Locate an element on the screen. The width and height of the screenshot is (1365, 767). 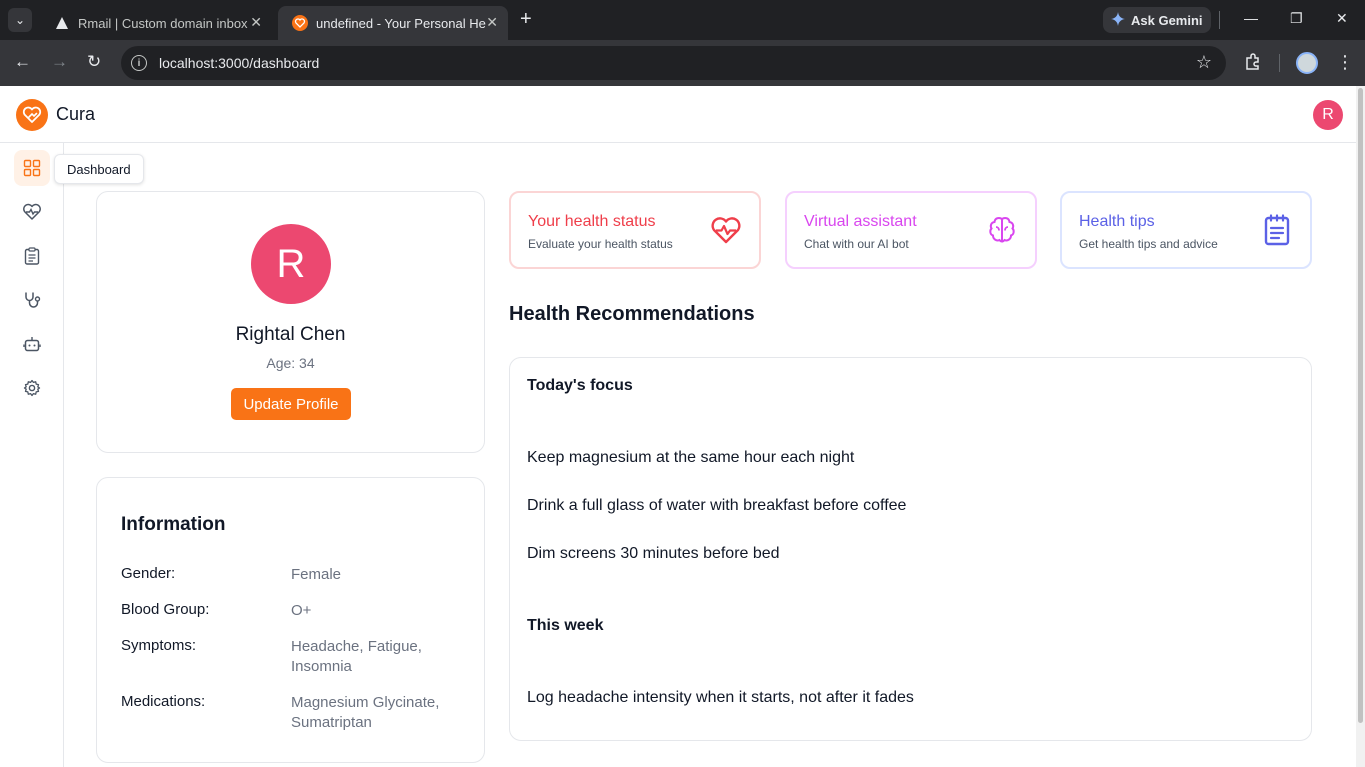
clipboard-icon is located at coordinates (32, 256).